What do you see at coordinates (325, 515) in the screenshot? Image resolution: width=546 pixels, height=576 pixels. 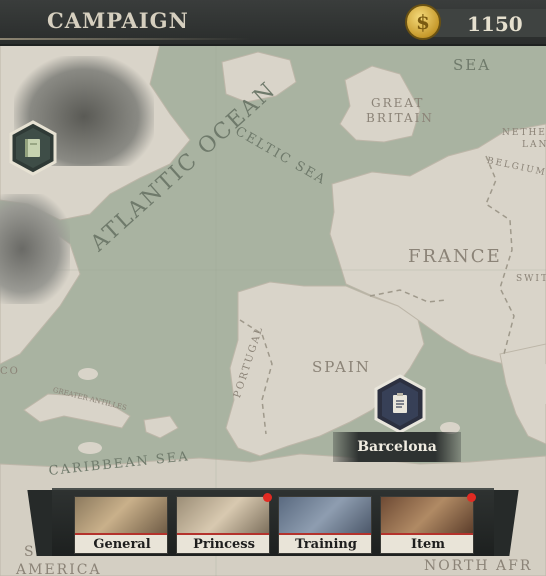 I see `training-soldiers-image` at bounding box center [325, 515].